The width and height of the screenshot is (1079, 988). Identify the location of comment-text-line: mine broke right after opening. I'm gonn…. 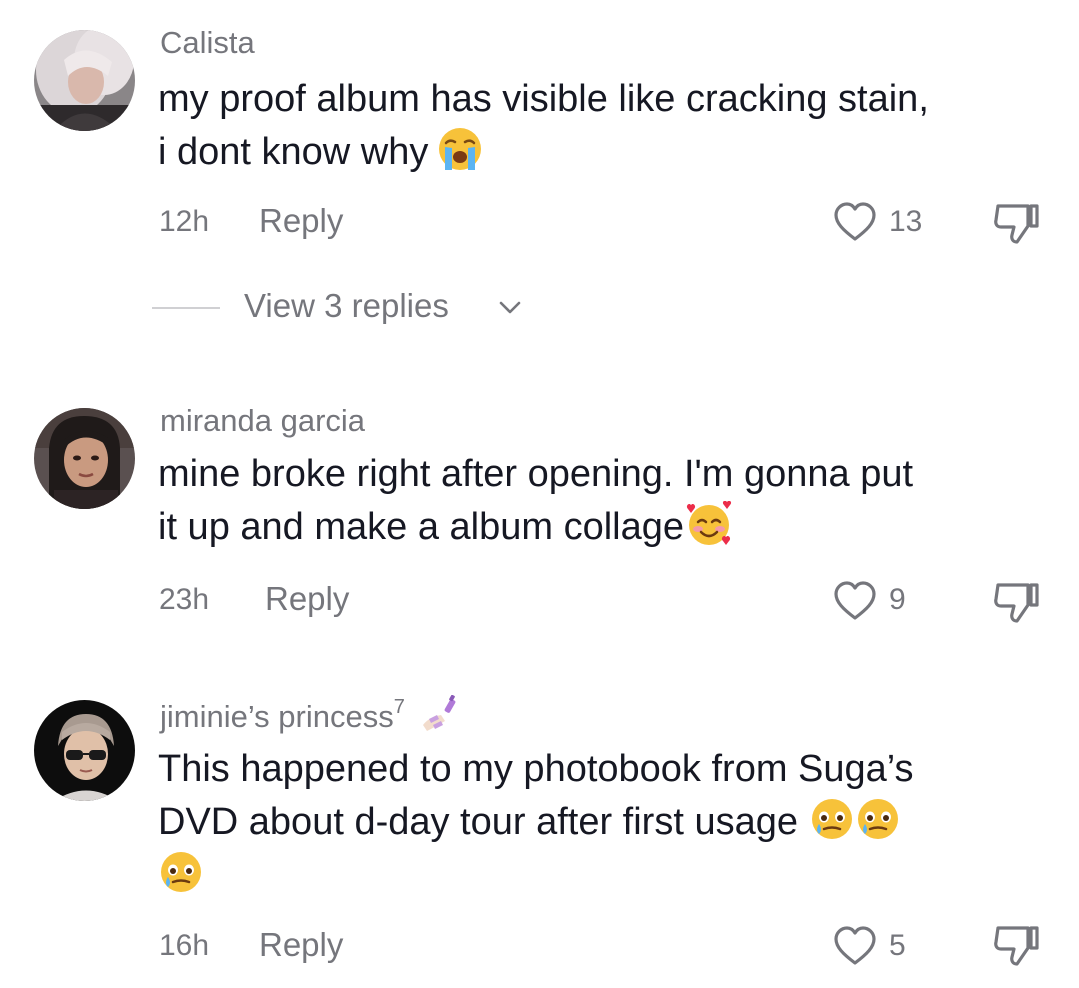
(536, 474).